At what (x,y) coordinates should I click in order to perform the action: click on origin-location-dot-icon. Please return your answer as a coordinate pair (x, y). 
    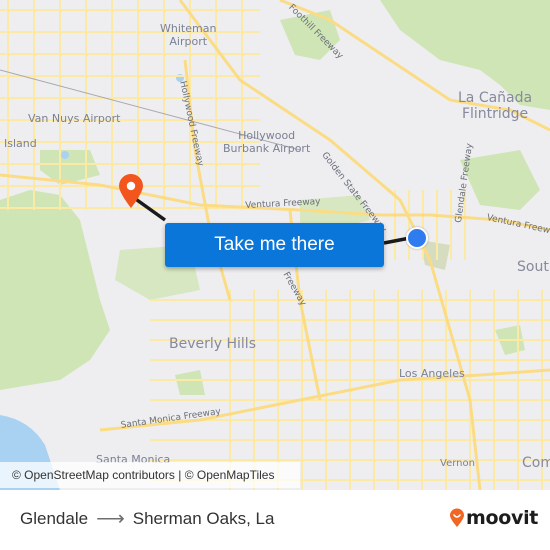
    Looking at the image, I should click on (417, 238).